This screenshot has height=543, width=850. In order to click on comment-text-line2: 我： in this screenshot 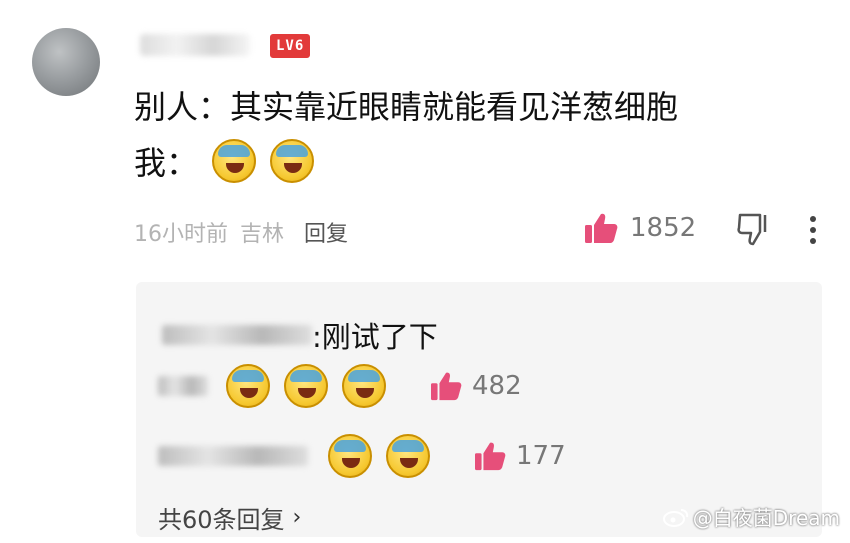, I will do `click(231, 161)`.